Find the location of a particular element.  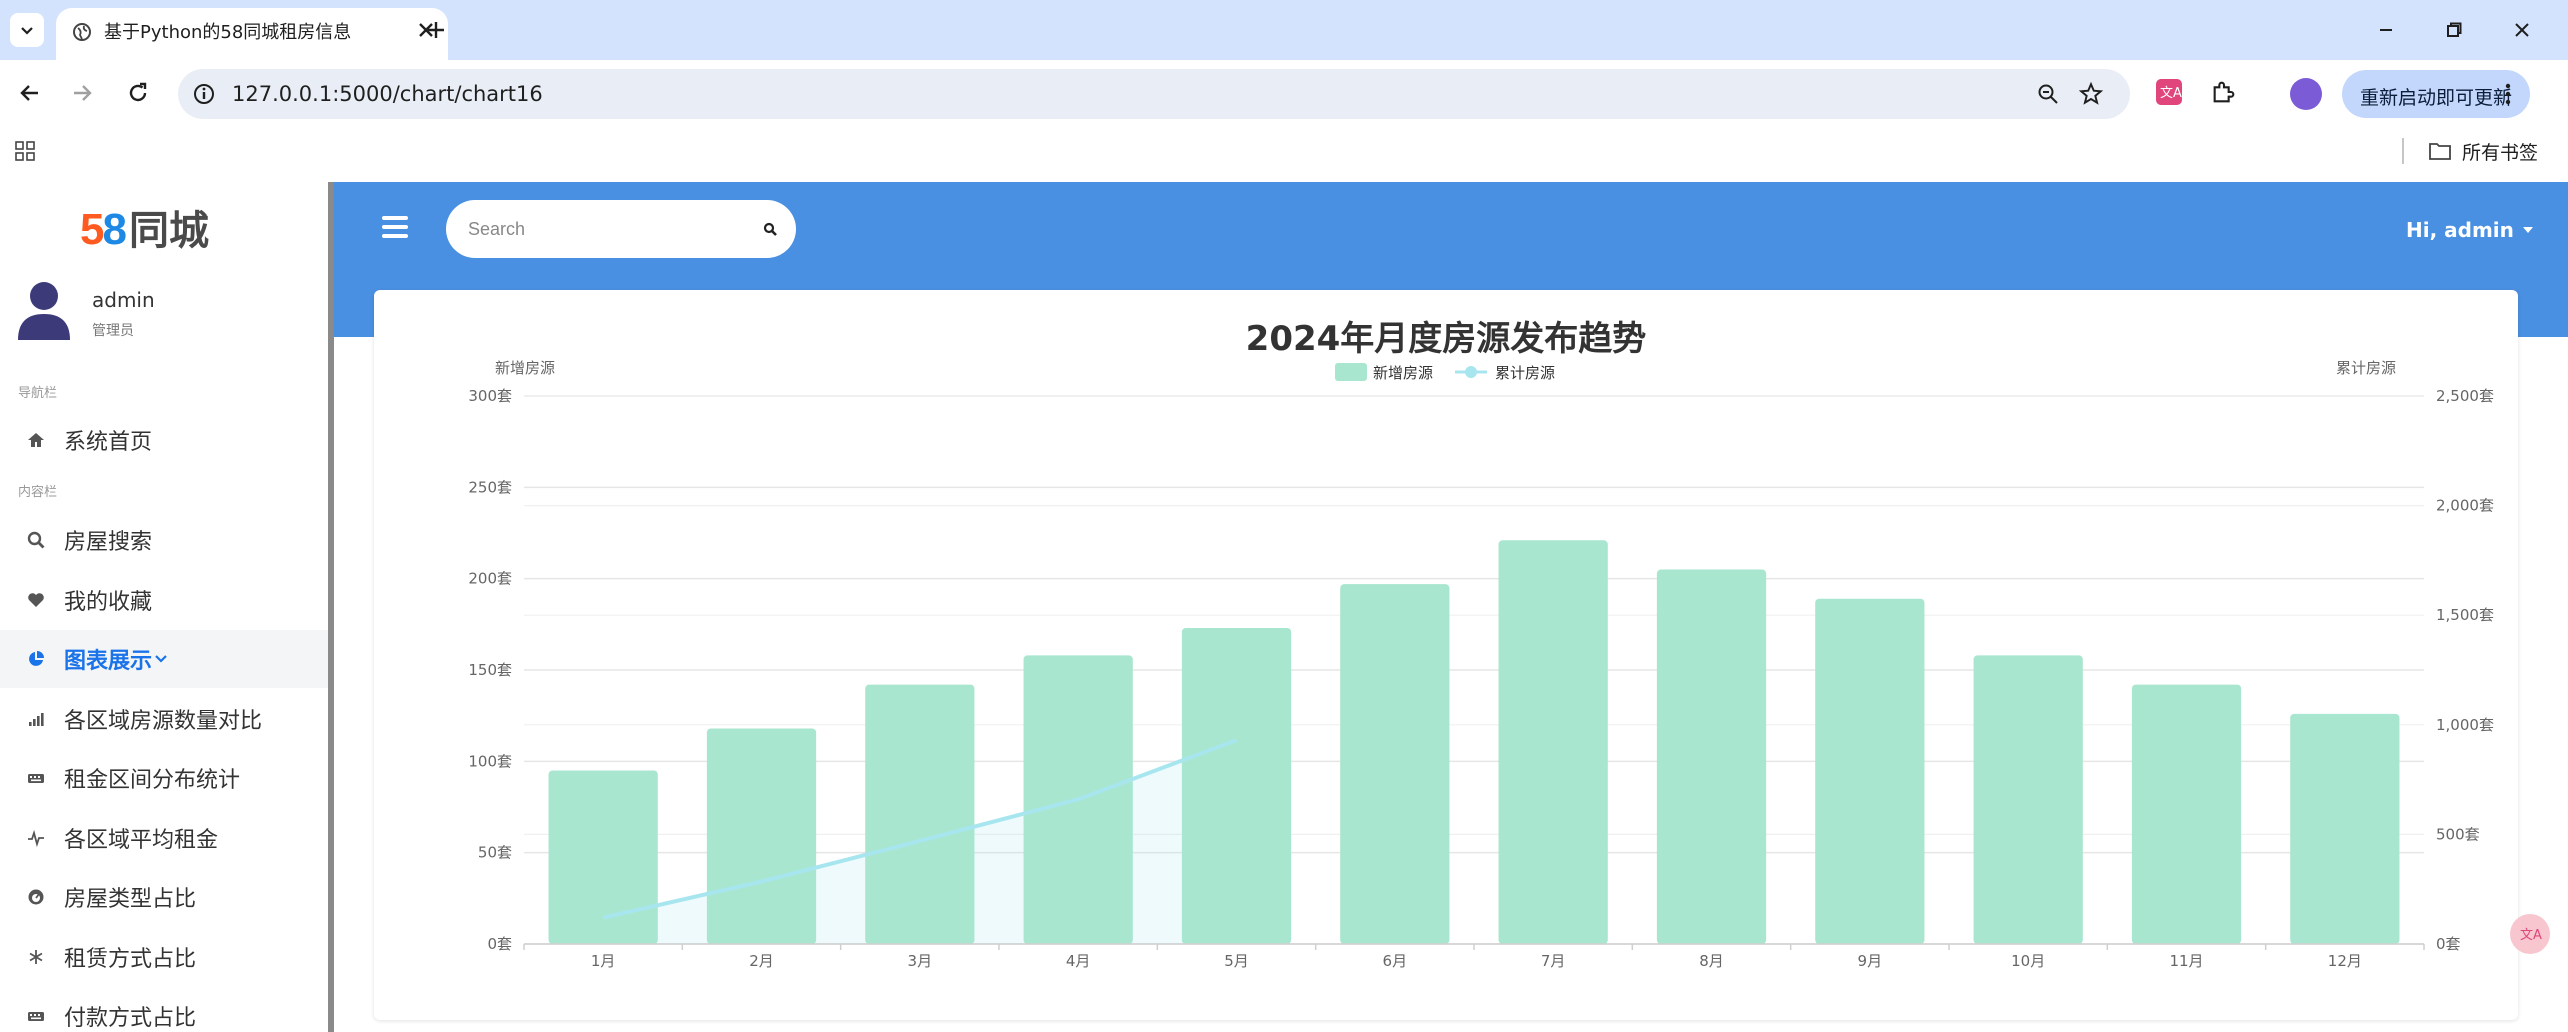

y-tick-left: 200套 is located at coordinates (490, 579).